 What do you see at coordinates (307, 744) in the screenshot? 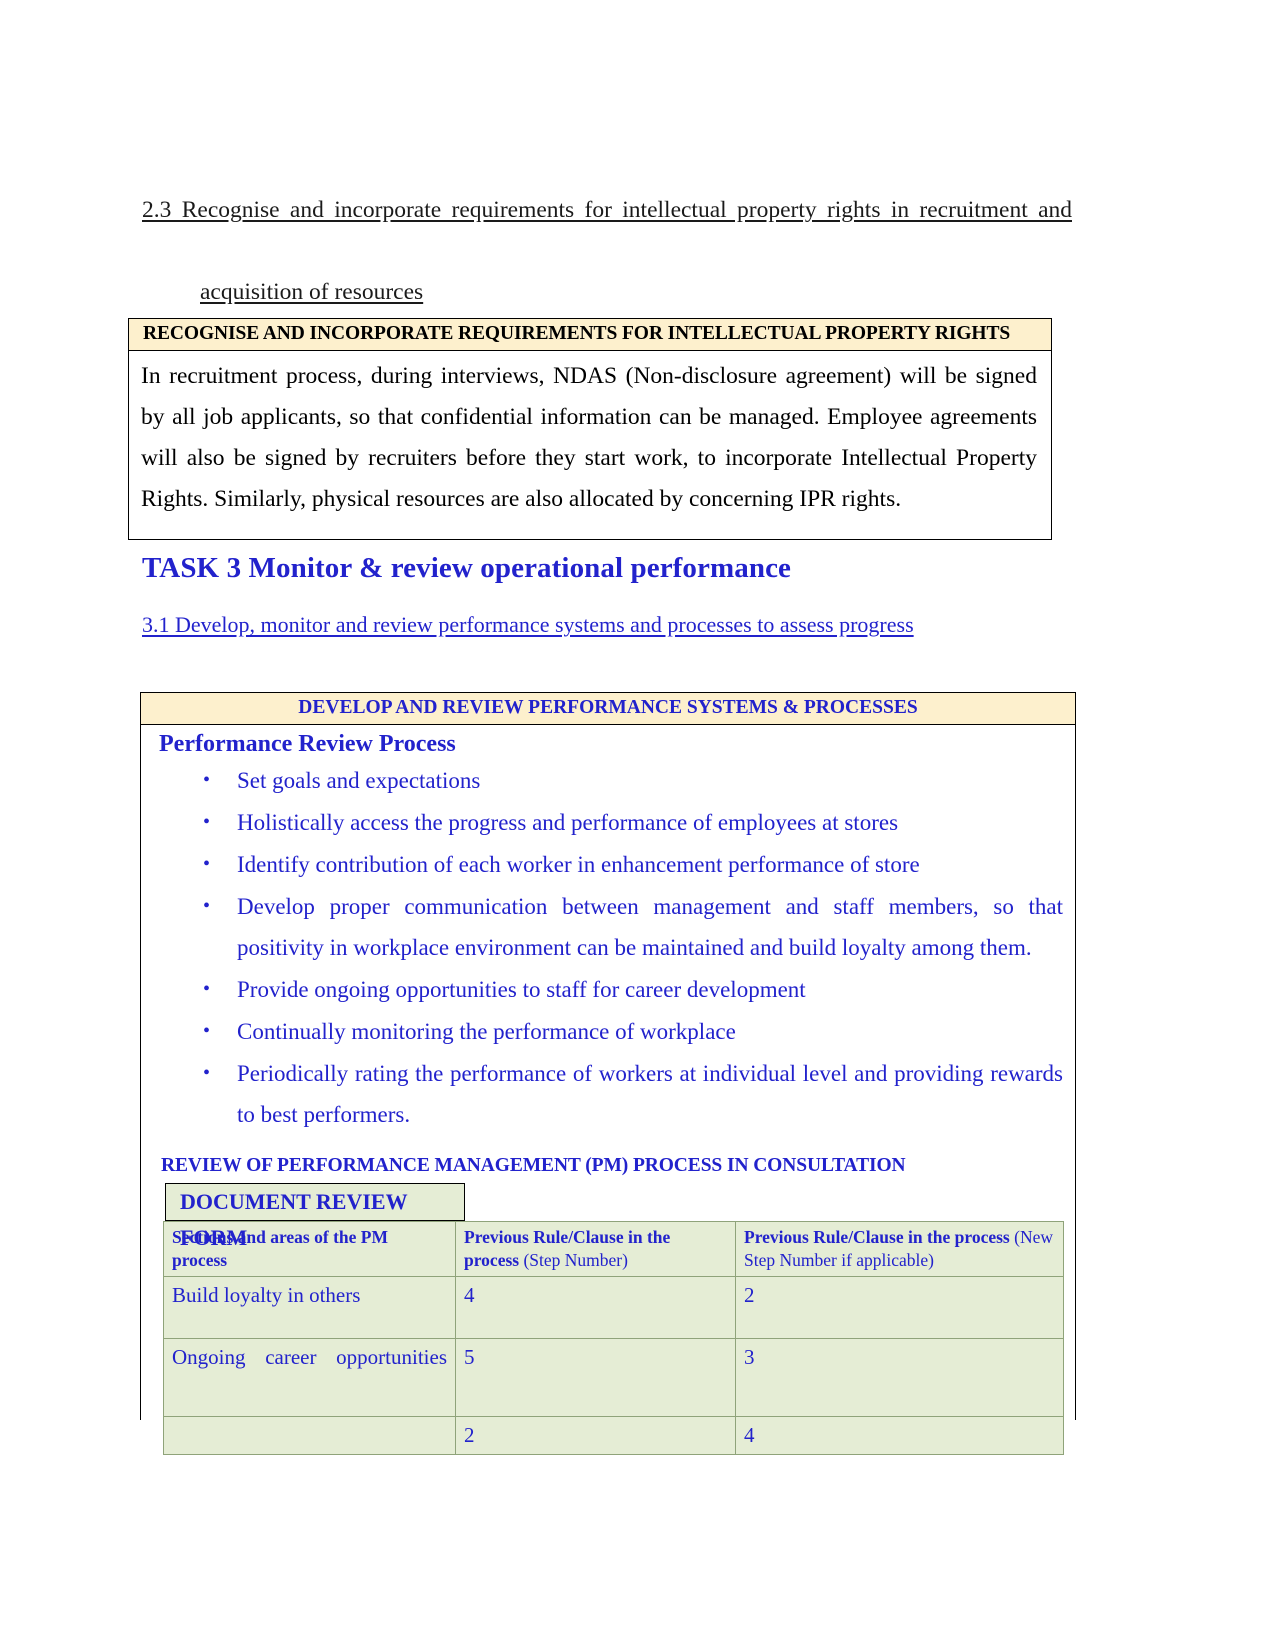
I see `performance-review-process-title: Performance Review Process` at bounding box center [307, 744].